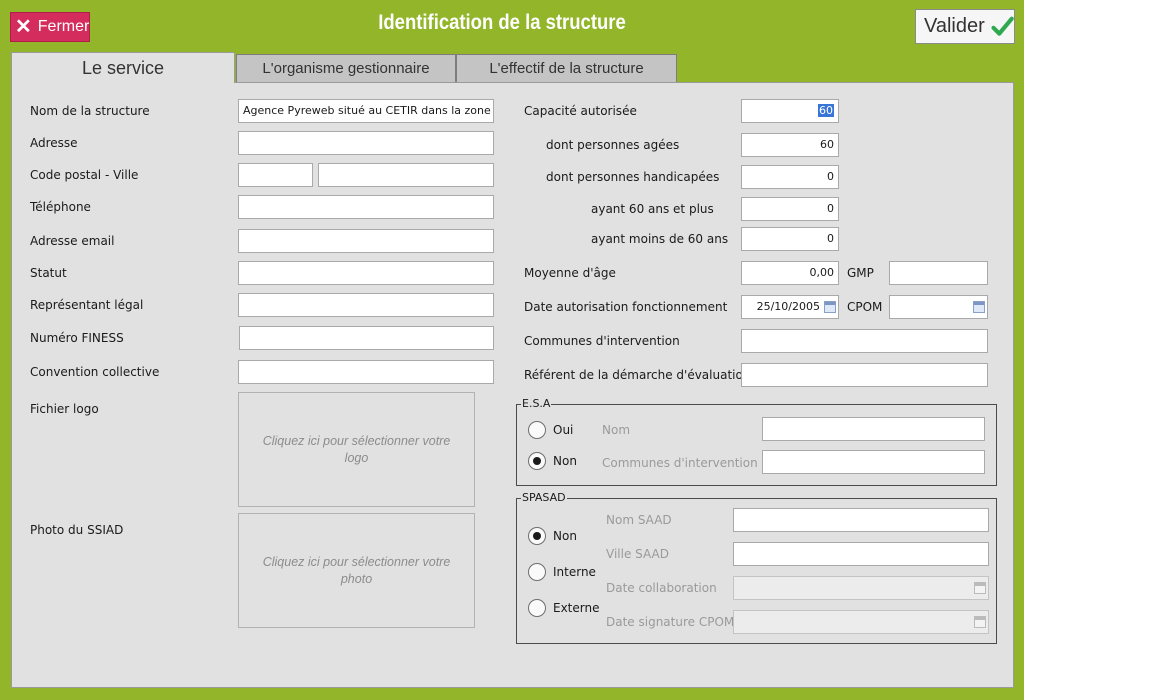  What do you see at coordinates (552, 536) in the screenshot?
I see `spasad-non-radio: Non` at bounding box center [552, 536].